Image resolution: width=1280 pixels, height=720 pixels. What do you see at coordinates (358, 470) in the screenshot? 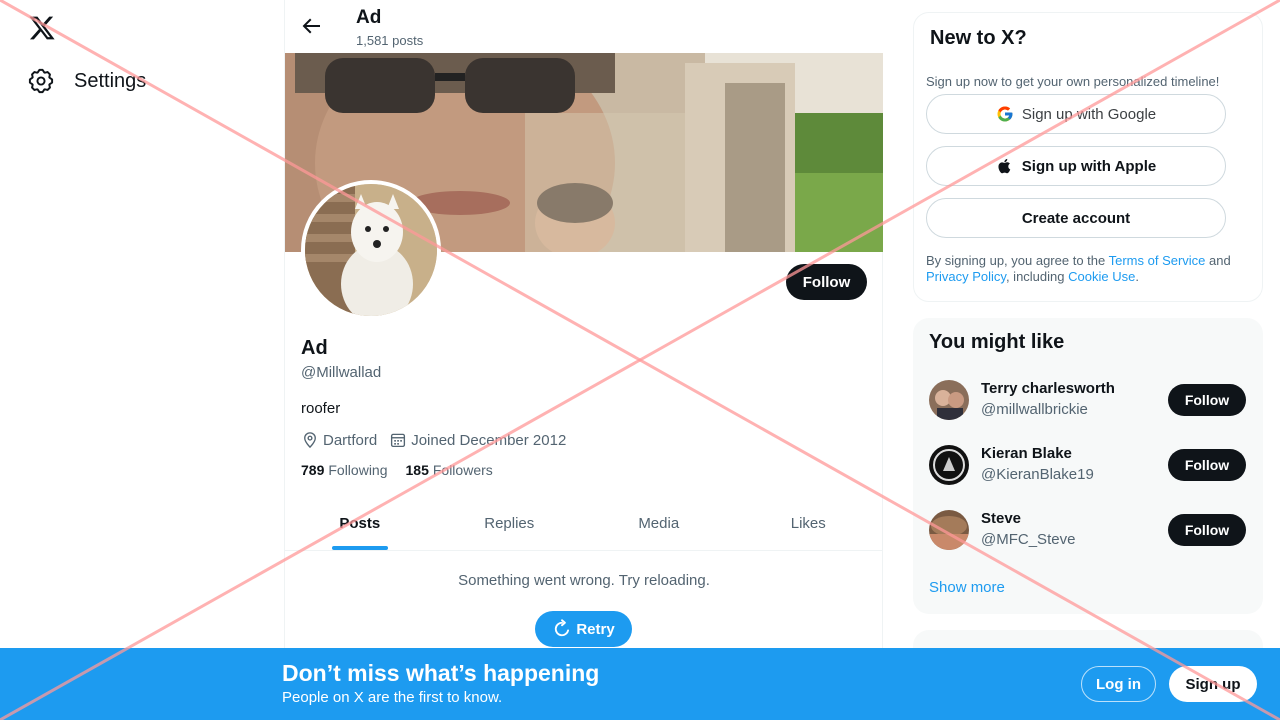
I see `following-label: Following` at bounding box center [358, 470].